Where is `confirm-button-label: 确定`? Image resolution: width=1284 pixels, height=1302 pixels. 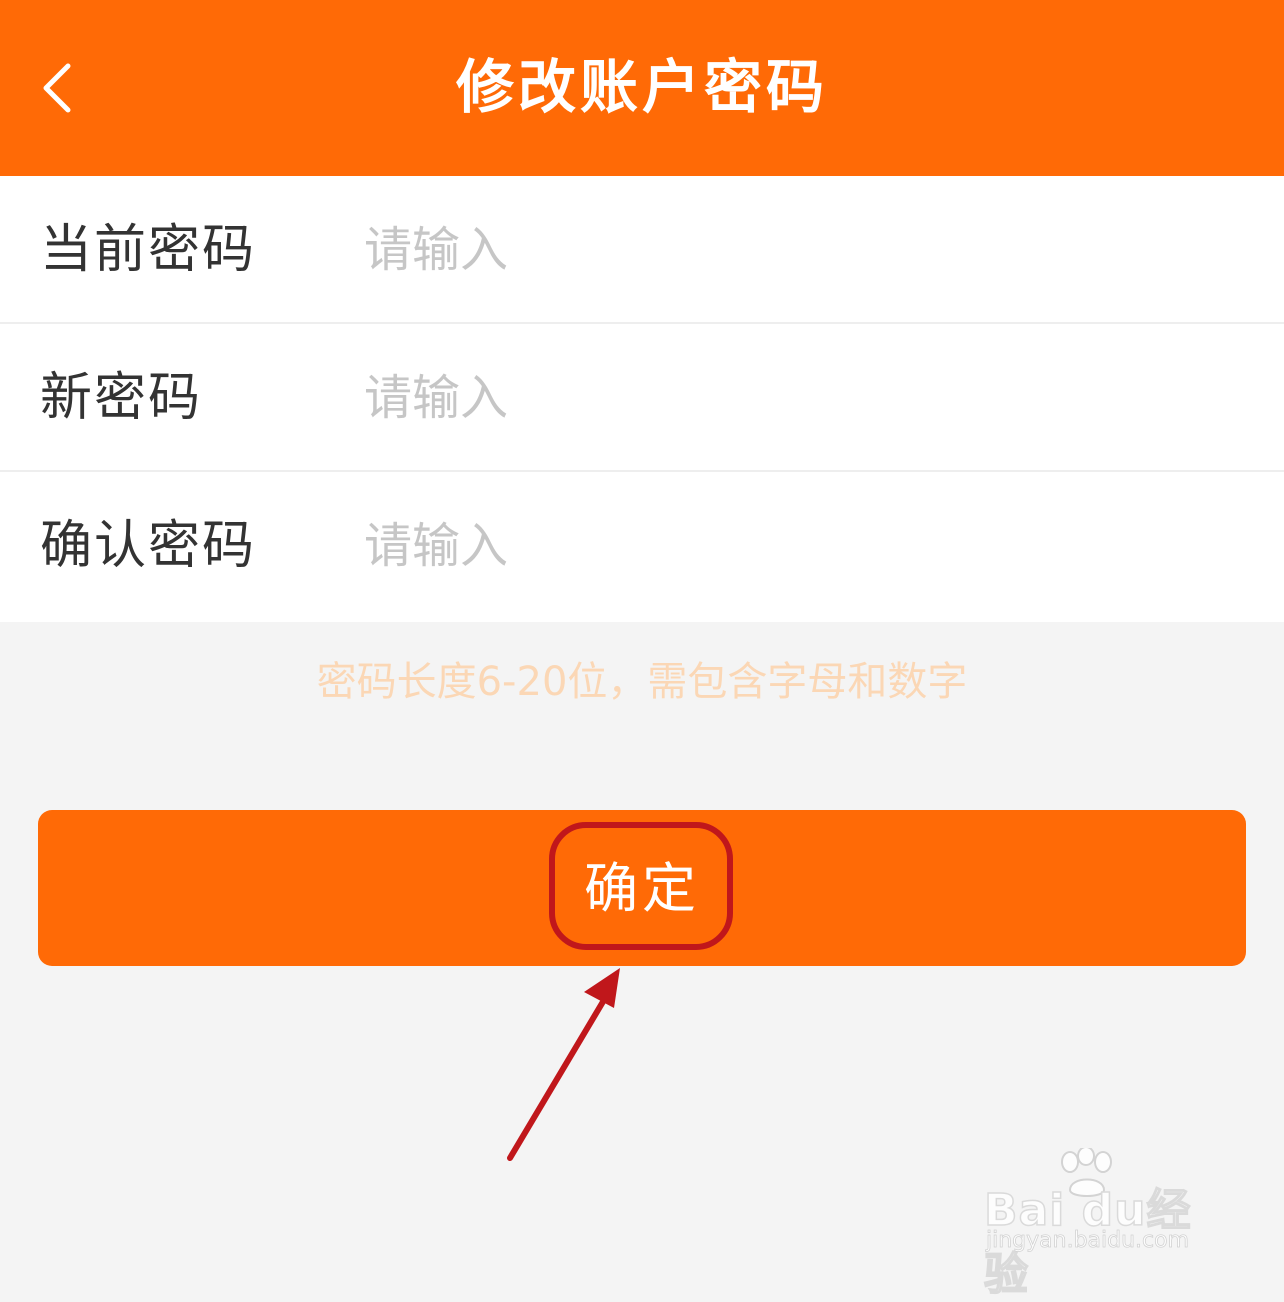
confirm-button-label: 确定 is located at coordinates (642, 888).